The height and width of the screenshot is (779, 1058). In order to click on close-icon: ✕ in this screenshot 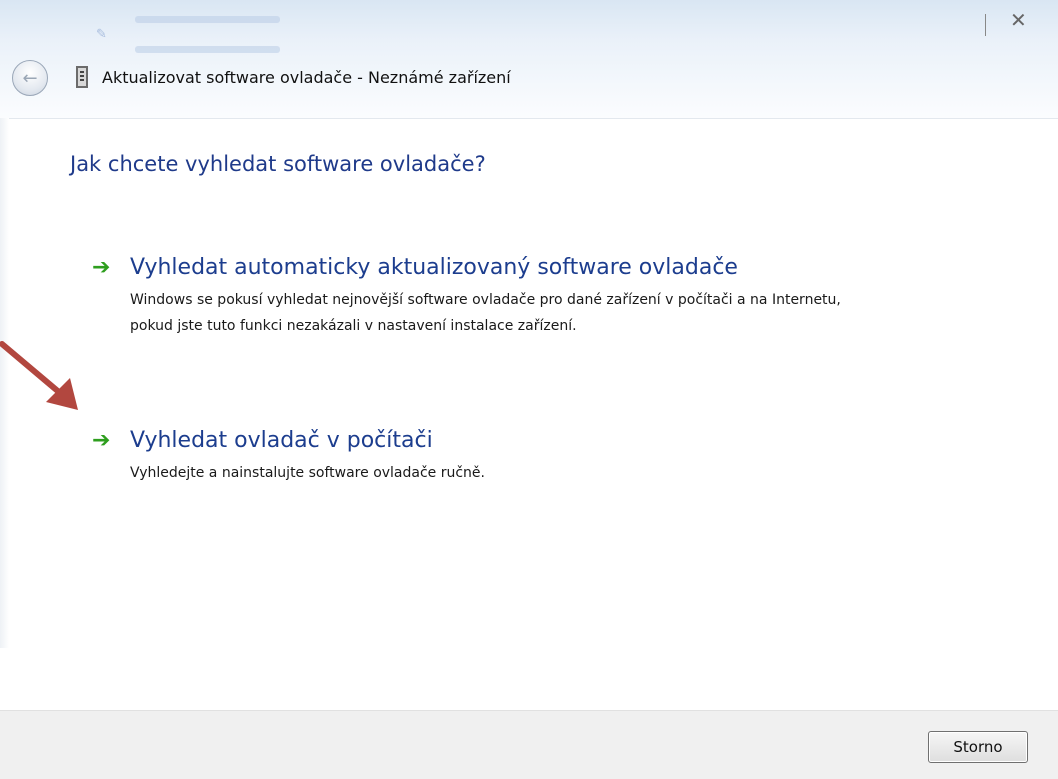, I will do `click(1018, 20)`.